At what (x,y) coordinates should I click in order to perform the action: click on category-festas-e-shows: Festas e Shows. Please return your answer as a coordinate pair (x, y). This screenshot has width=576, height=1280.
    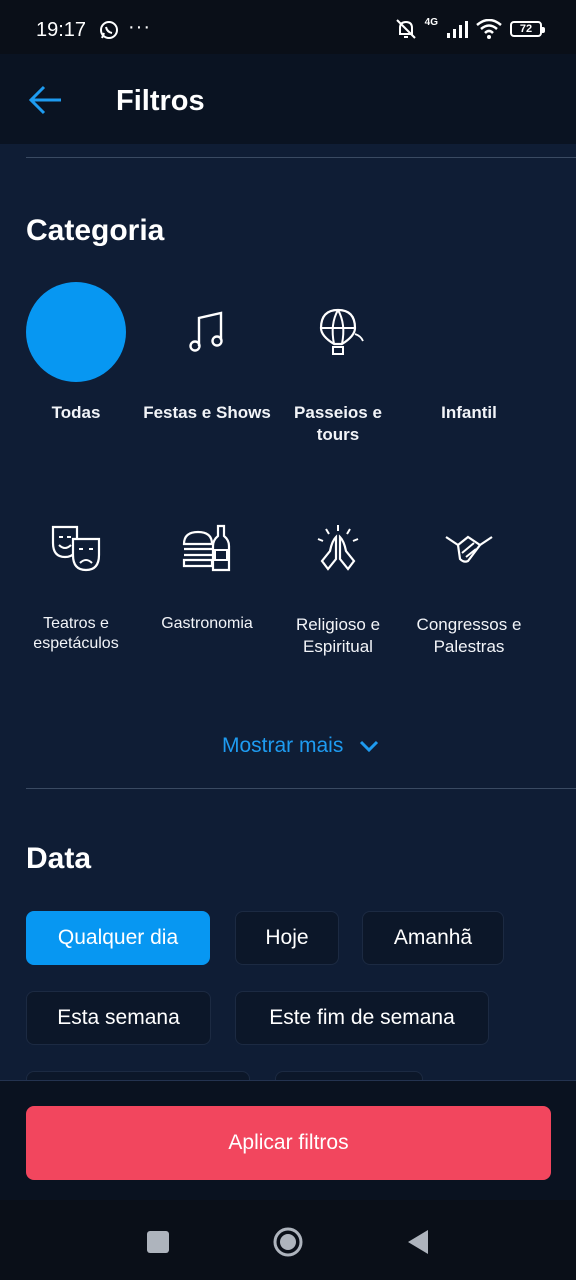
    Looking at the image, I should click on (207, 353).